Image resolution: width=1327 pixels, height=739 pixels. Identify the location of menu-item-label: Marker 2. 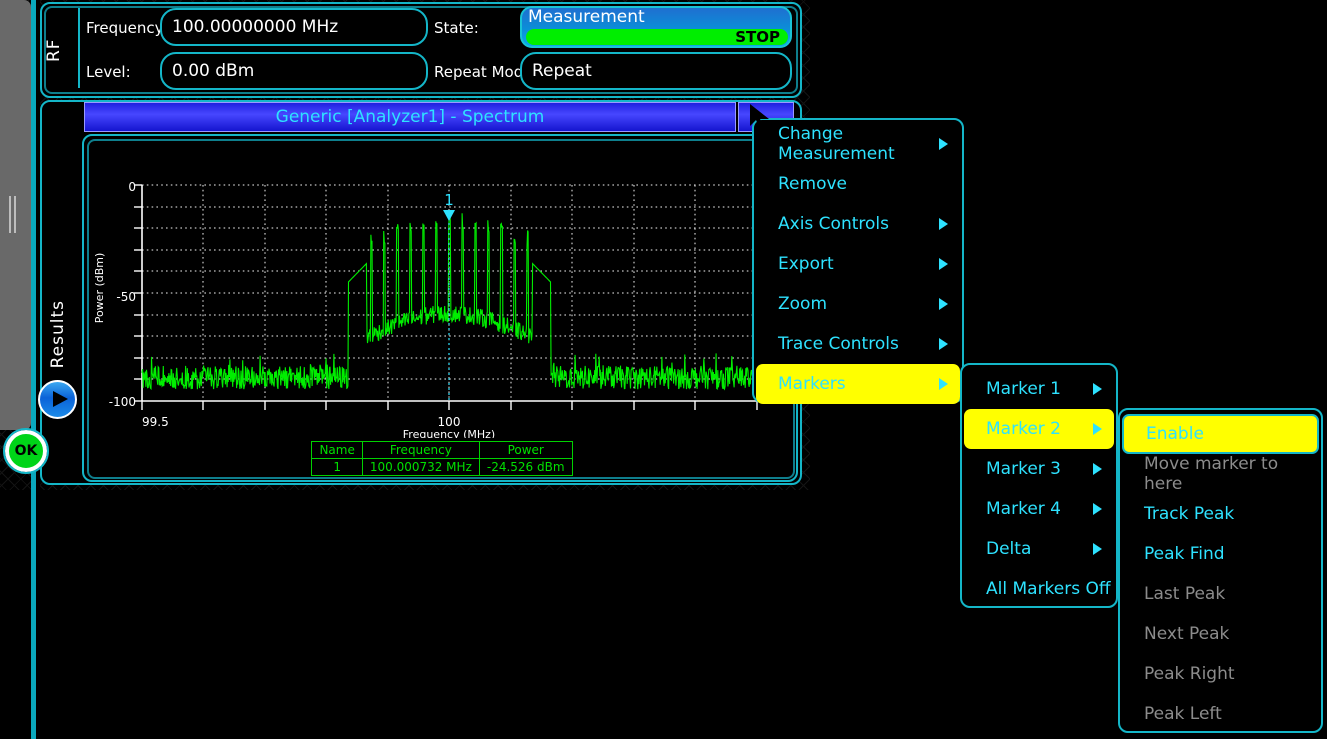
(1023, 429).